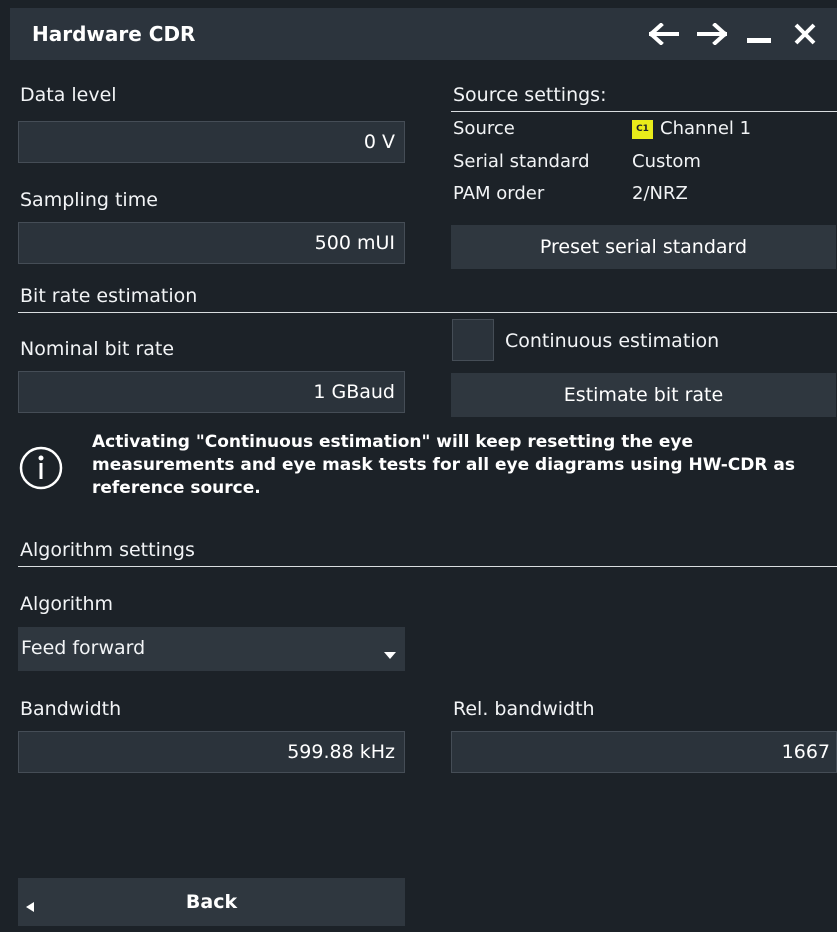  I want to click on source-key: Source, so click(484, 128).